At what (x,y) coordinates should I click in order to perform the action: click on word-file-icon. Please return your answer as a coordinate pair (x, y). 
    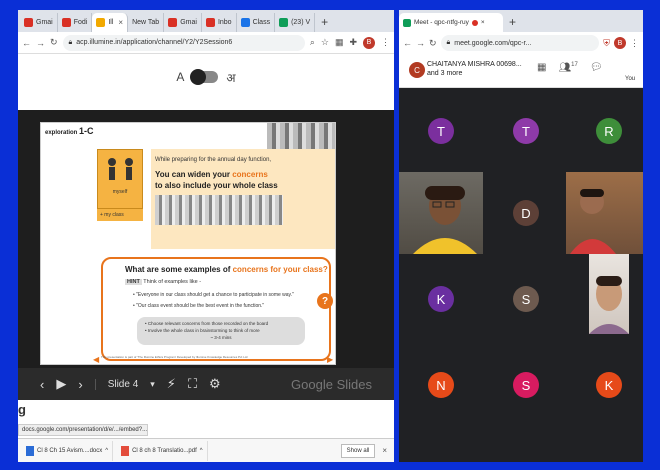
    Looking at the image, I should click on (30, 450).